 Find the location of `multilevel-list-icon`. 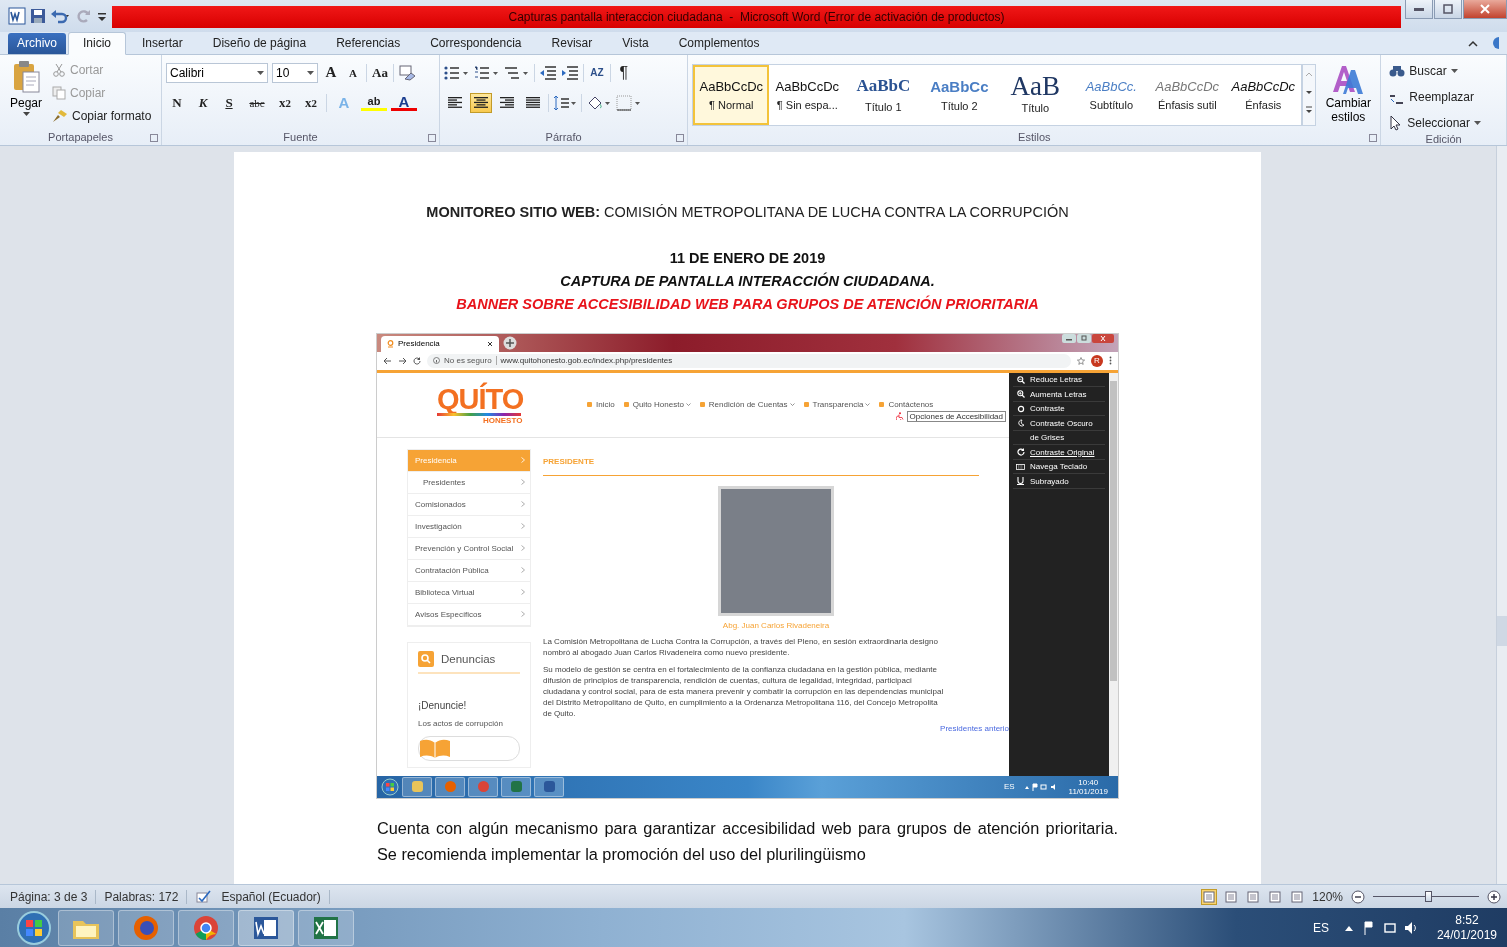

multilevel-list-icon is located at coordinates (516, 72).